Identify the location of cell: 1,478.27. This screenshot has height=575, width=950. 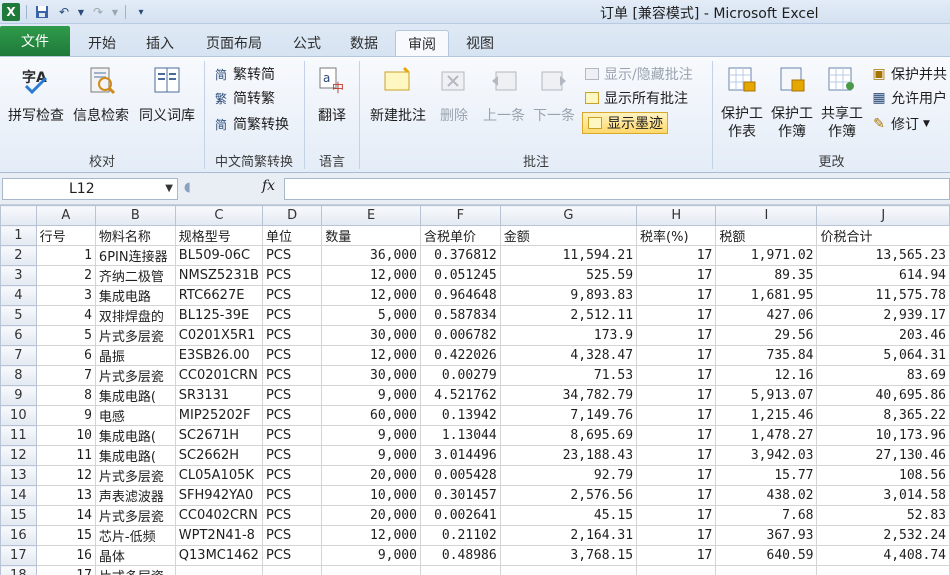
(766, 435).